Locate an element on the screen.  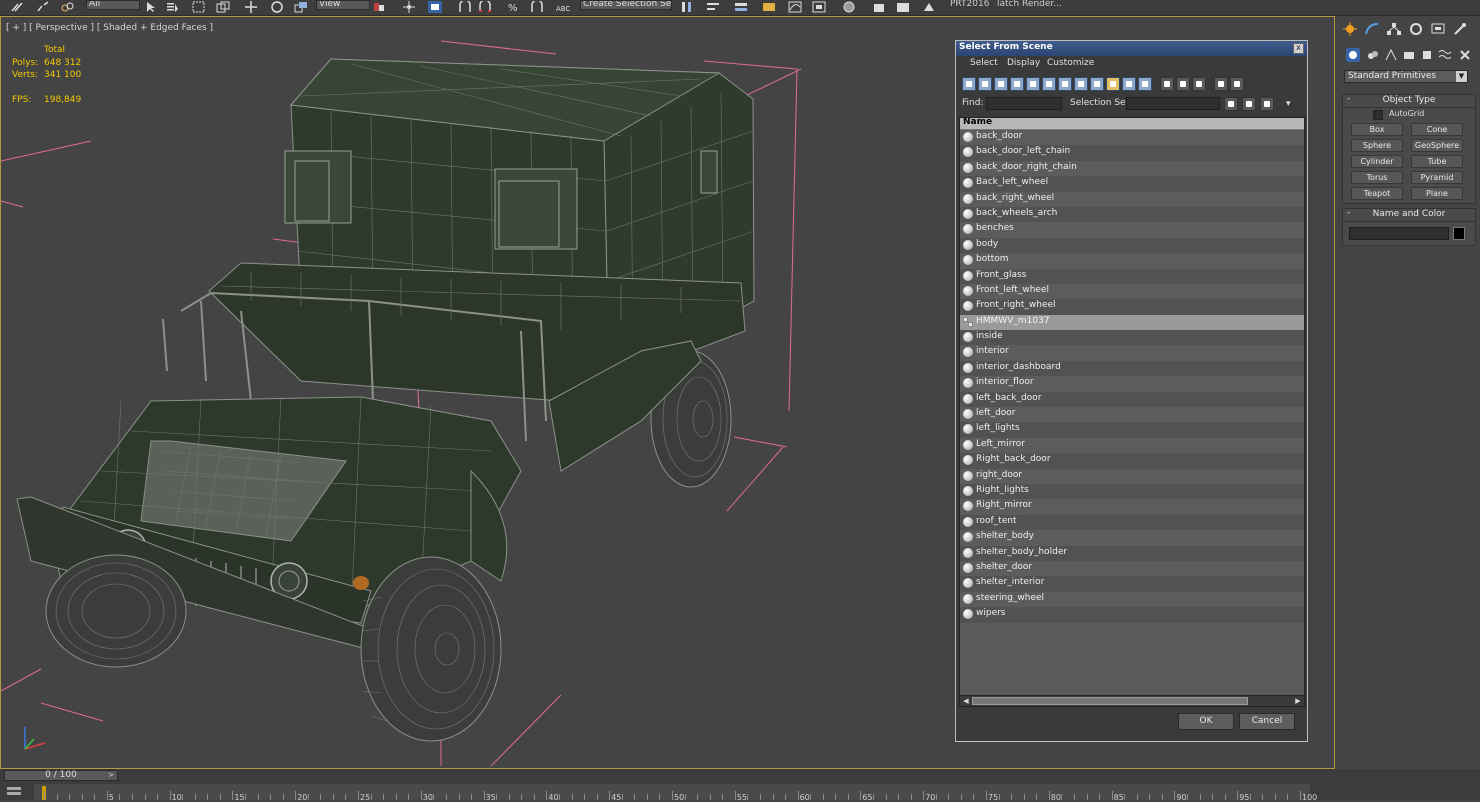
teapot-button: Teapot is located at coordinates (1377, 193).